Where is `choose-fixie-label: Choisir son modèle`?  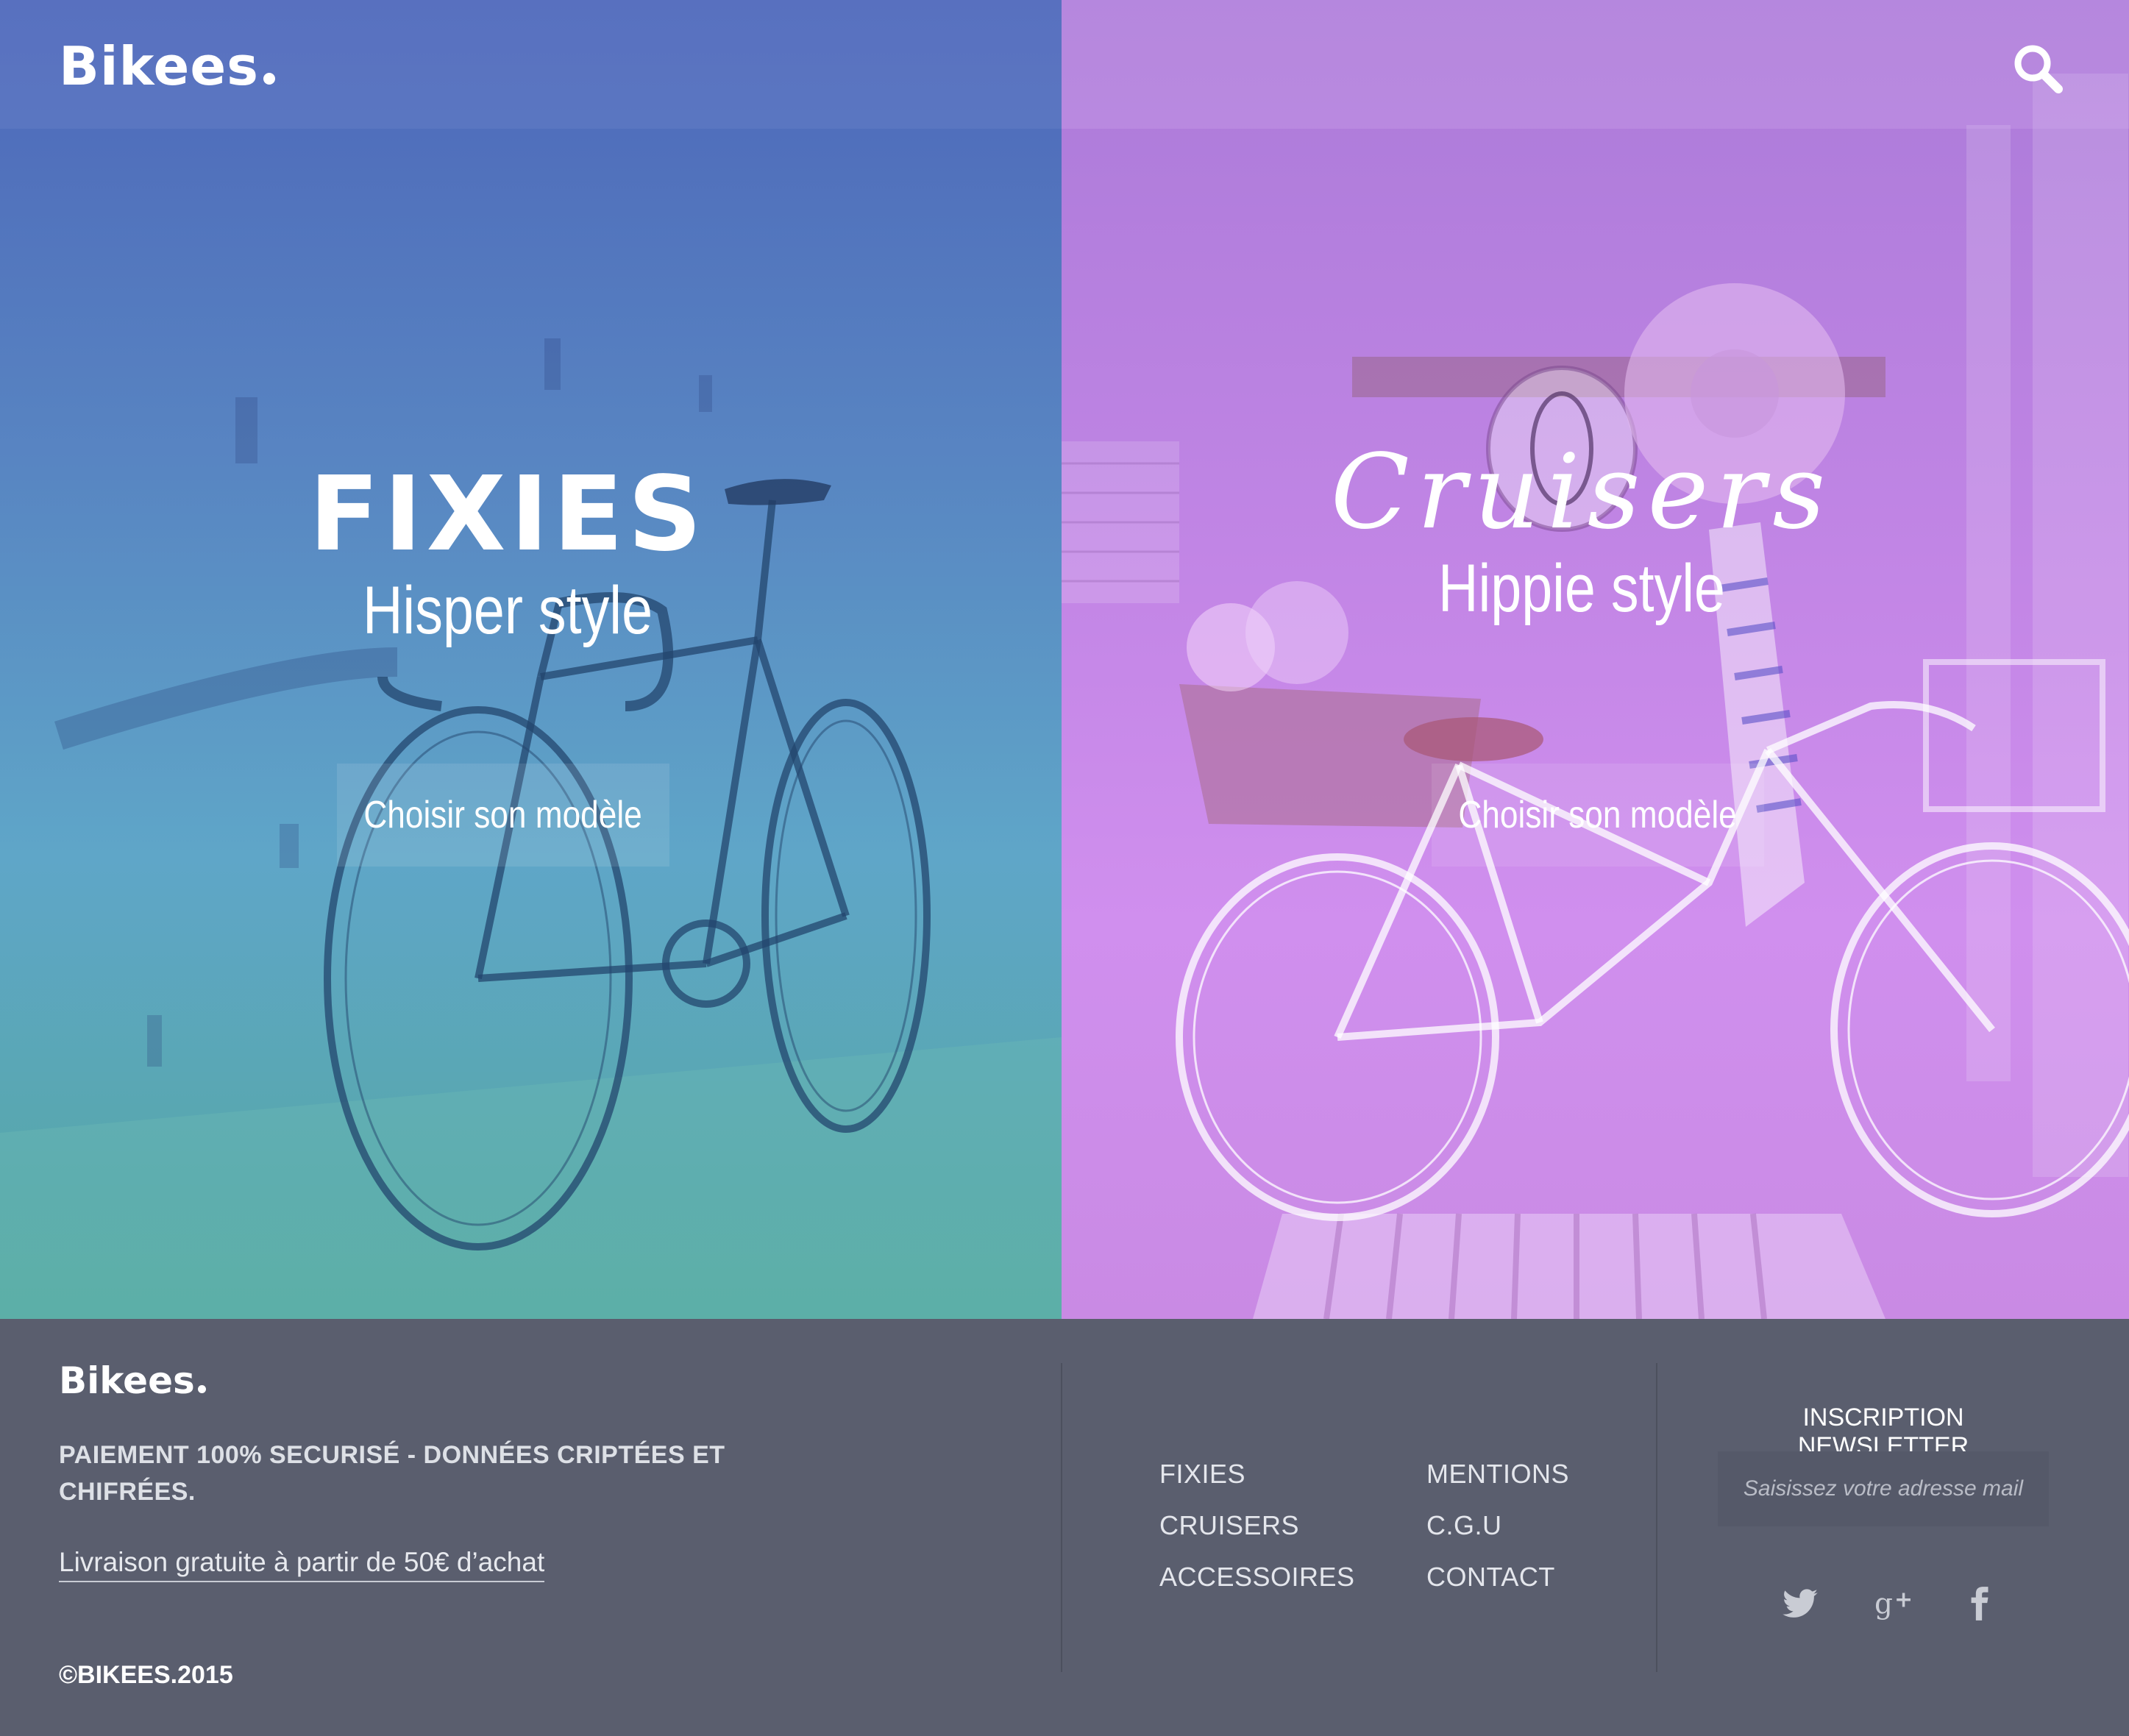 choose-fixie-label: Choisir son modèle is located at coordinates (503, 815).